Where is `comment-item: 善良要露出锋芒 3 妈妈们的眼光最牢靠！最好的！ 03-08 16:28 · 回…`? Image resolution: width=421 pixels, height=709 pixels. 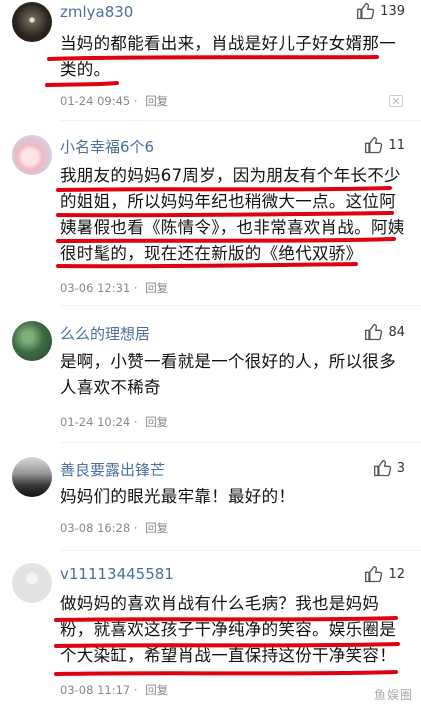 comment-item: 善良要露出锋芒 3 妈妈们的眼光最牢靠！最好的！ 03-08 16:28 · 回… is located at coordinates (210, 499).